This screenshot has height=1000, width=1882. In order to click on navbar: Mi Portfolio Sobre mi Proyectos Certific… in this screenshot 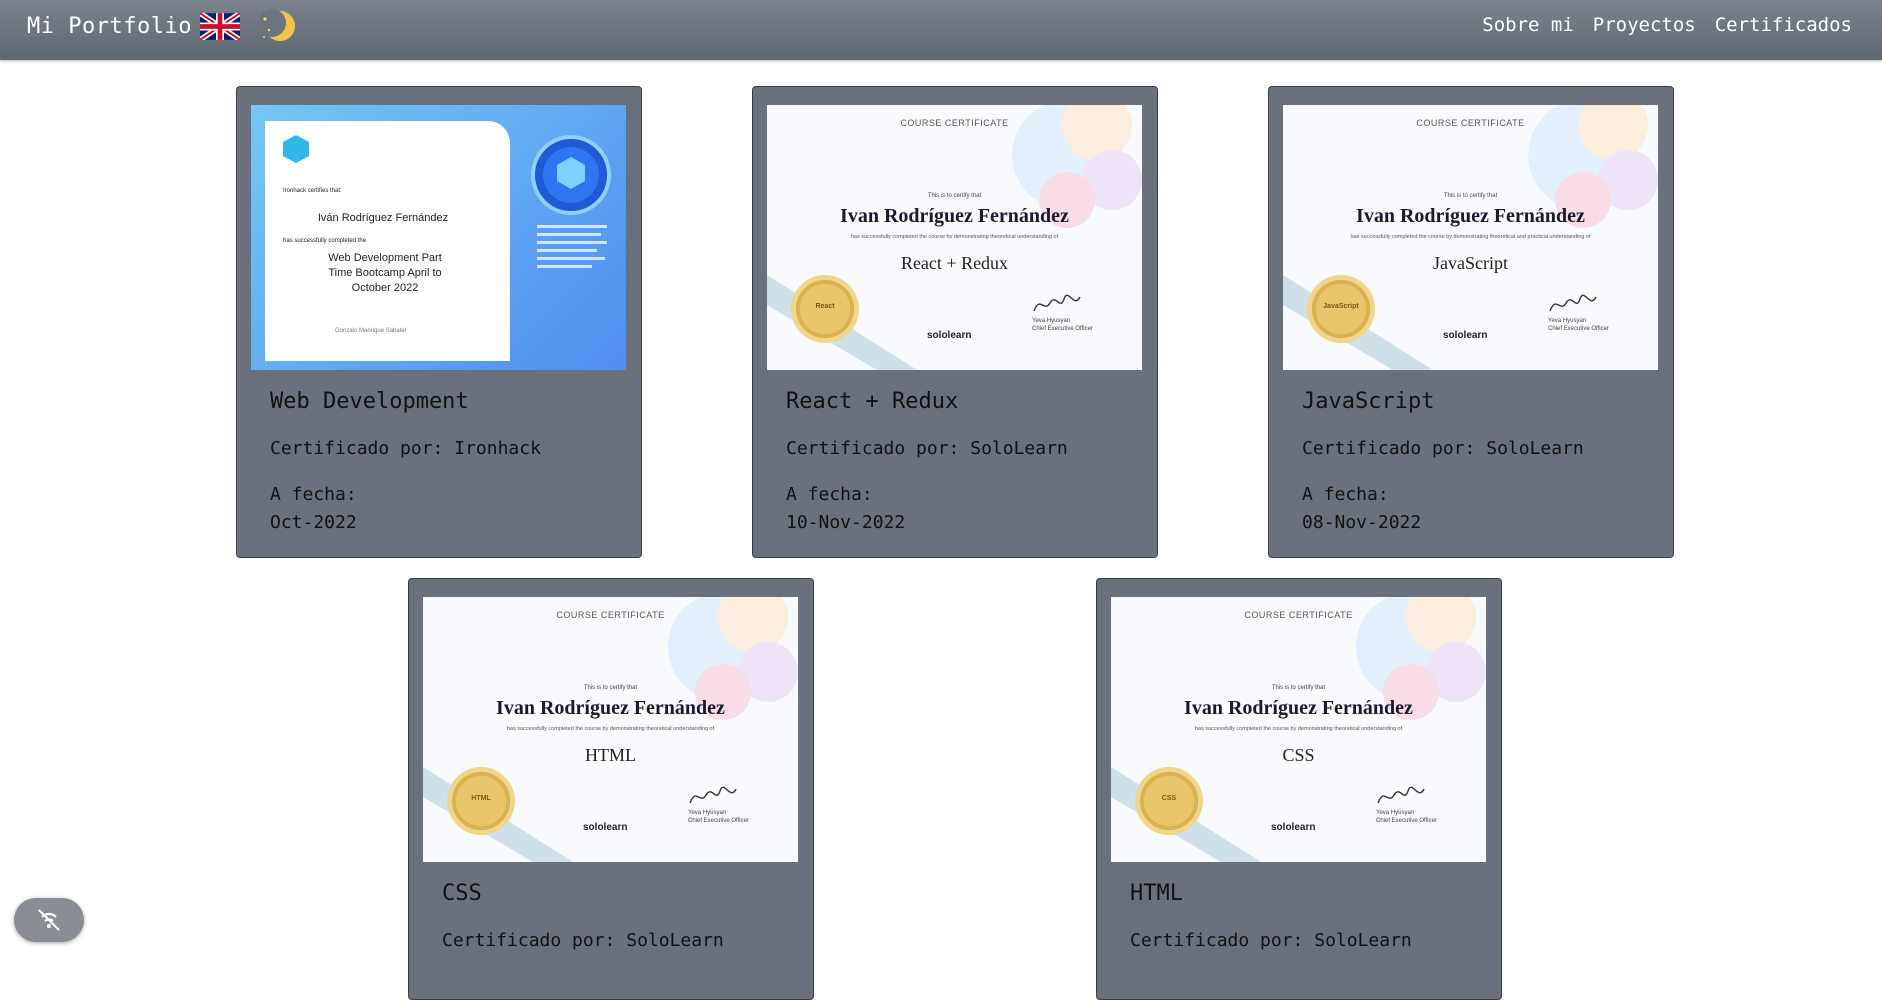, I will do `click(941, 30)`.